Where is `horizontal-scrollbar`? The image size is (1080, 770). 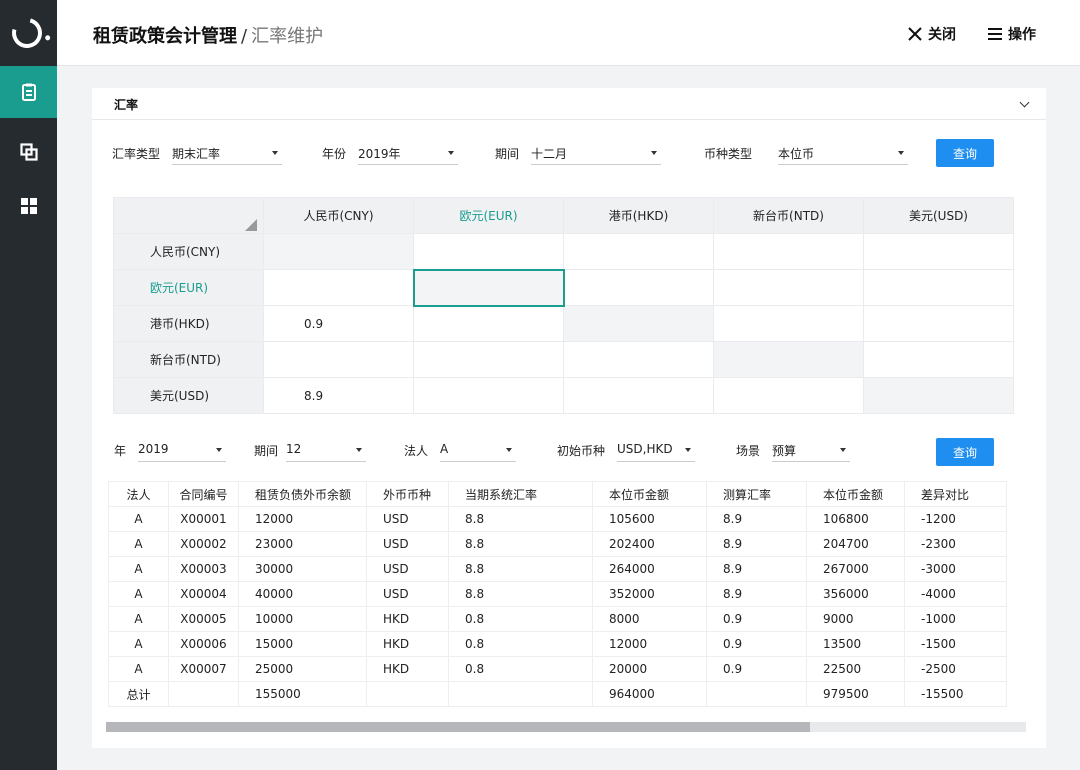 horizontal-scrollbar is located at coordinates (566, 727).